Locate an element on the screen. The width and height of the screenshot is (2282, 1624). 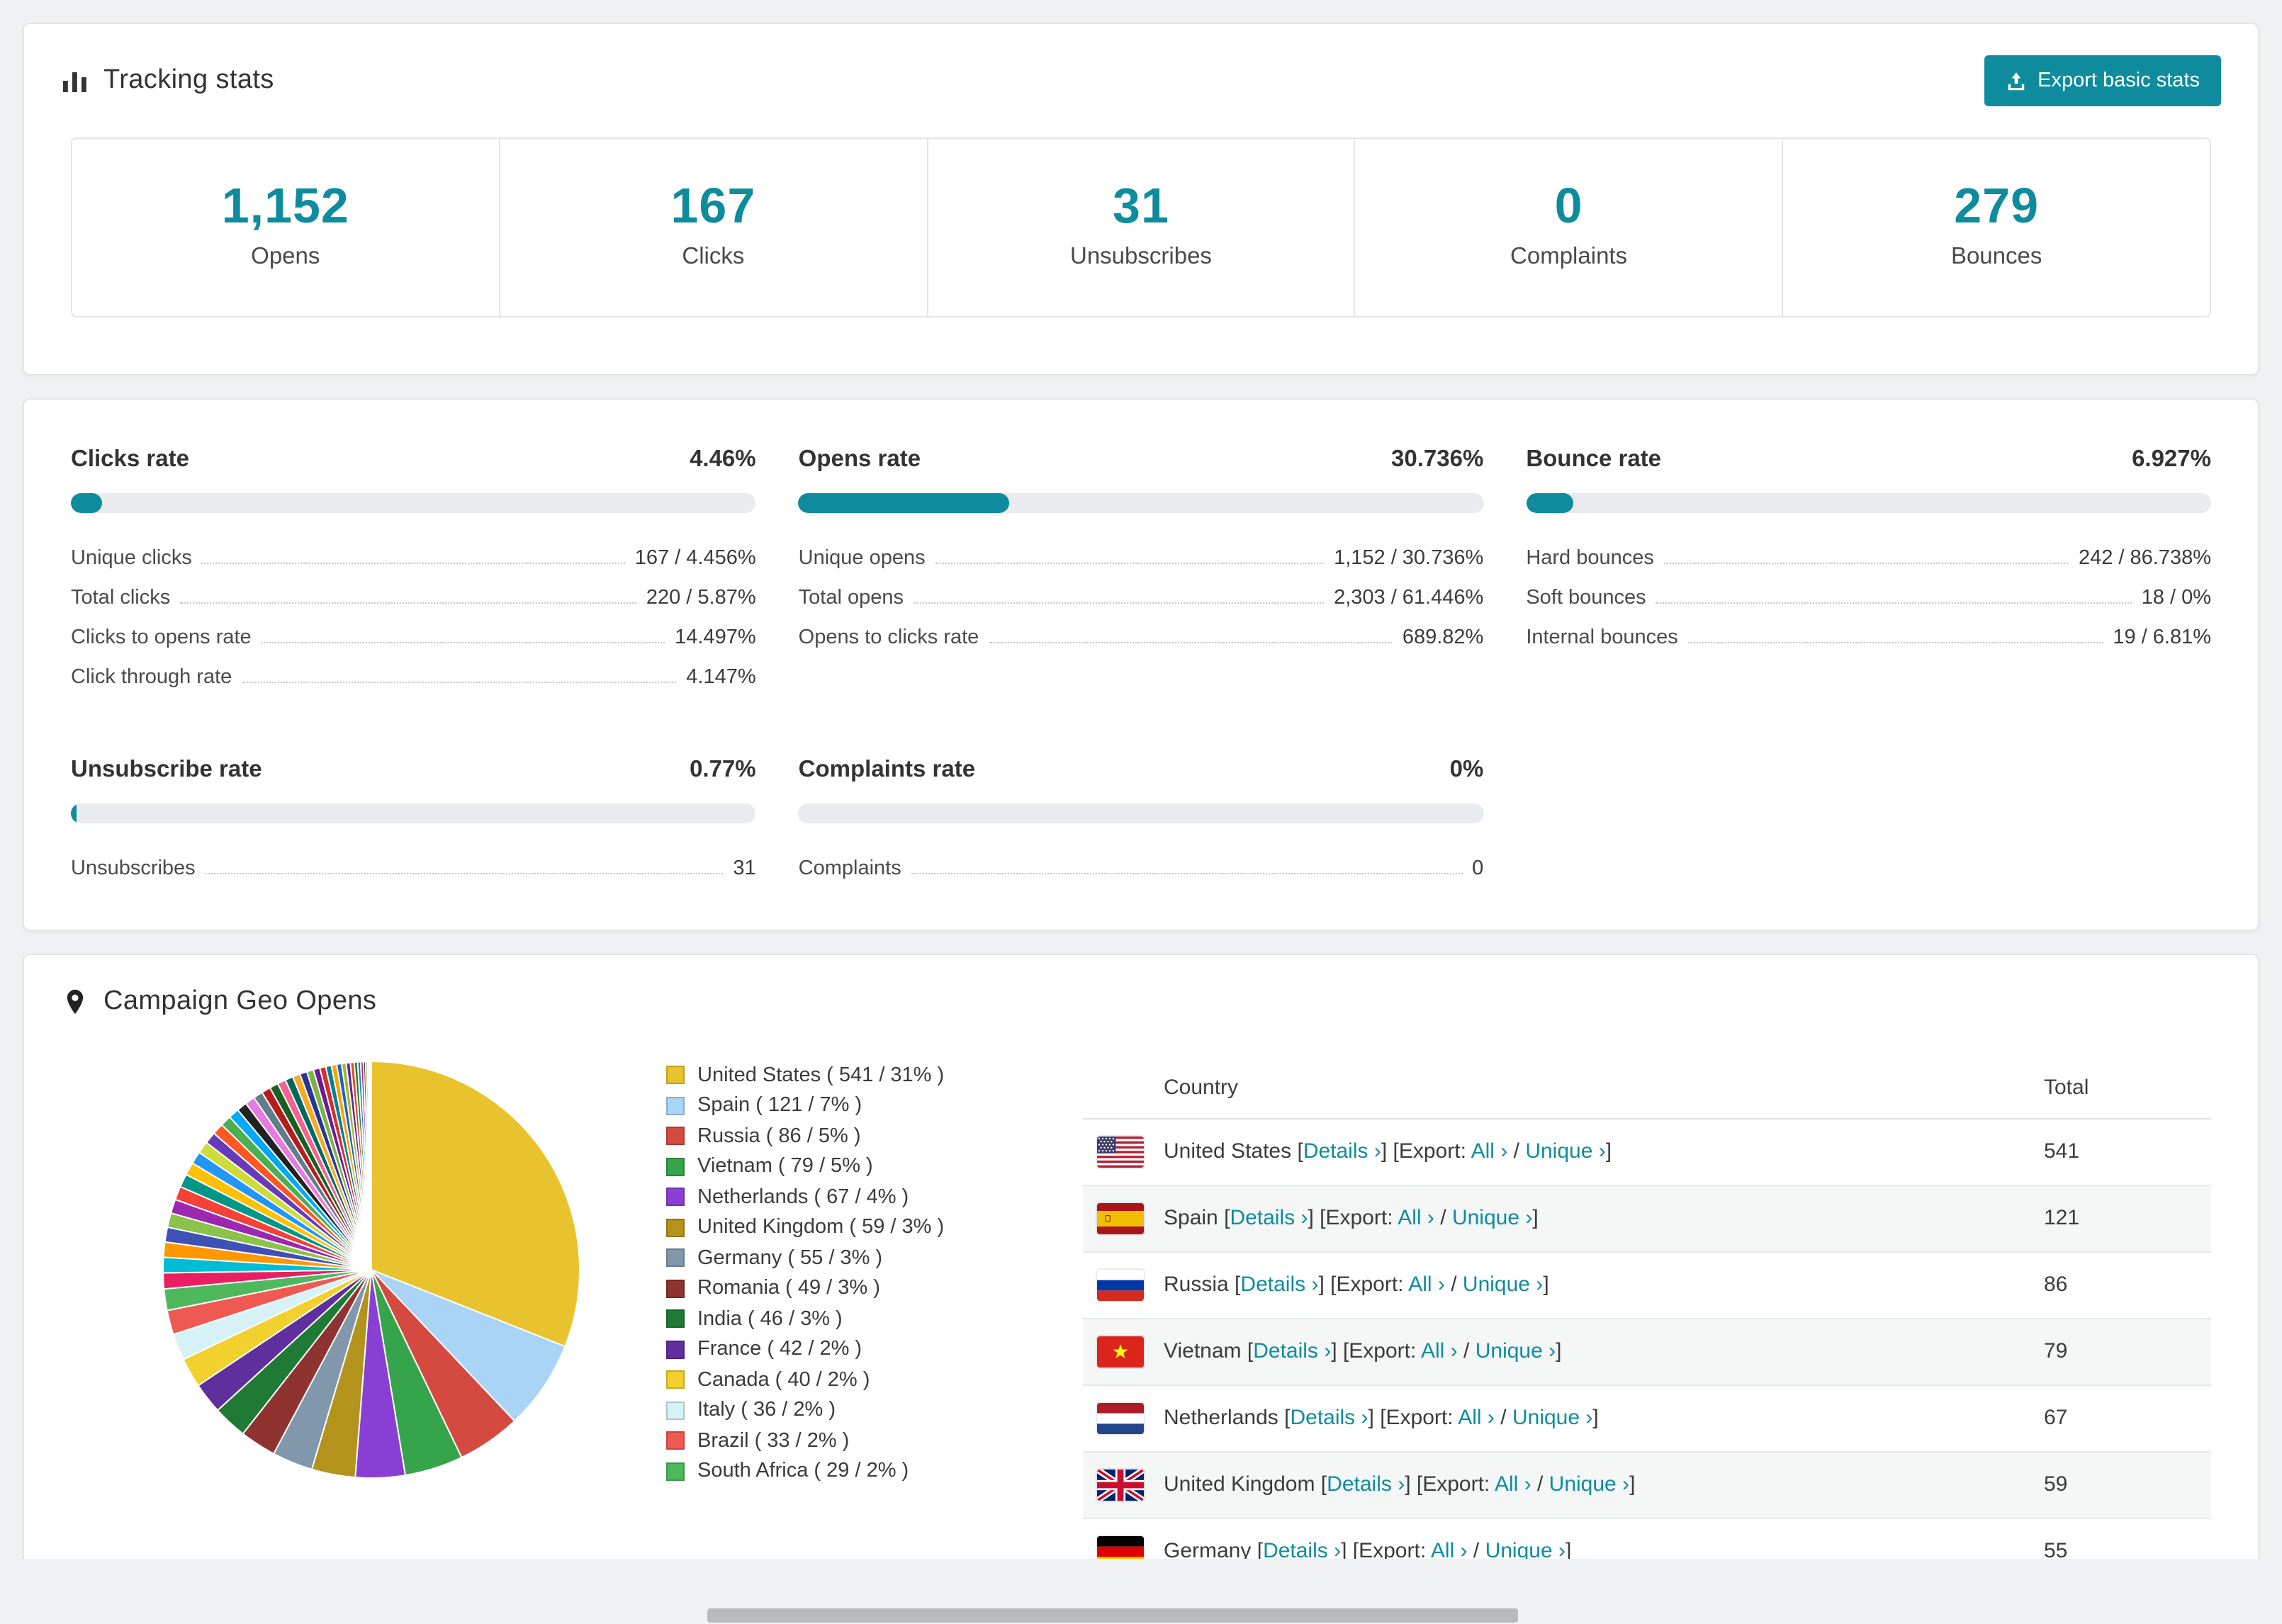
stat-row-label: Total opens is located at coordinates (851, 598).